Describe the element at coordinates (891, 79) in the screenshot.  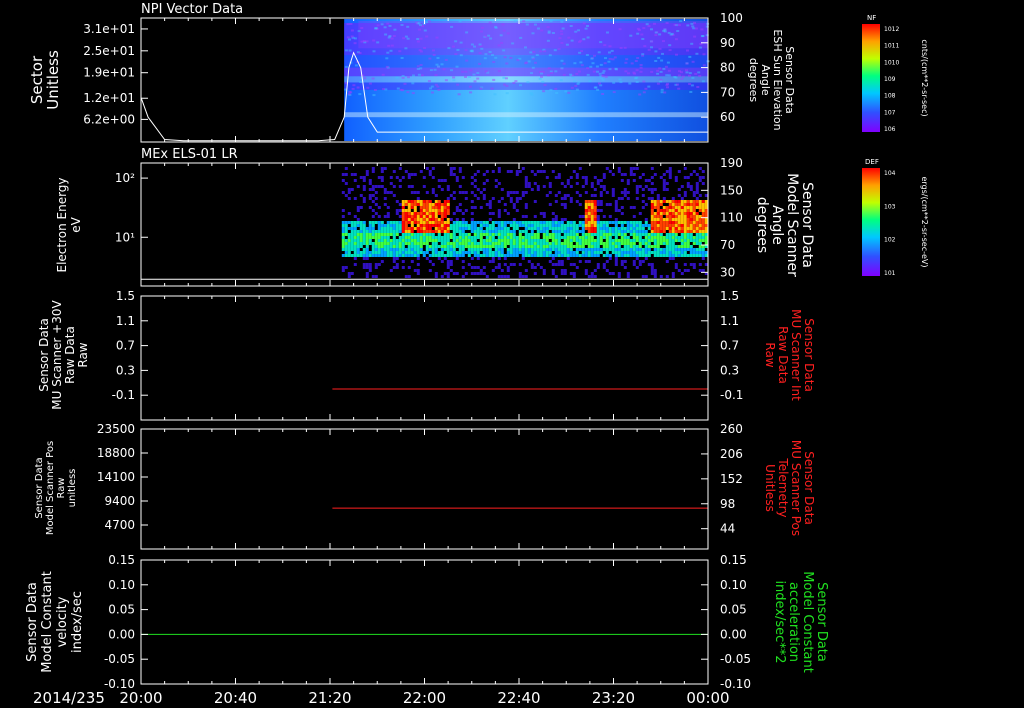
I see `colorbar-npi-ticks: 101210111010109108107106` at that location.